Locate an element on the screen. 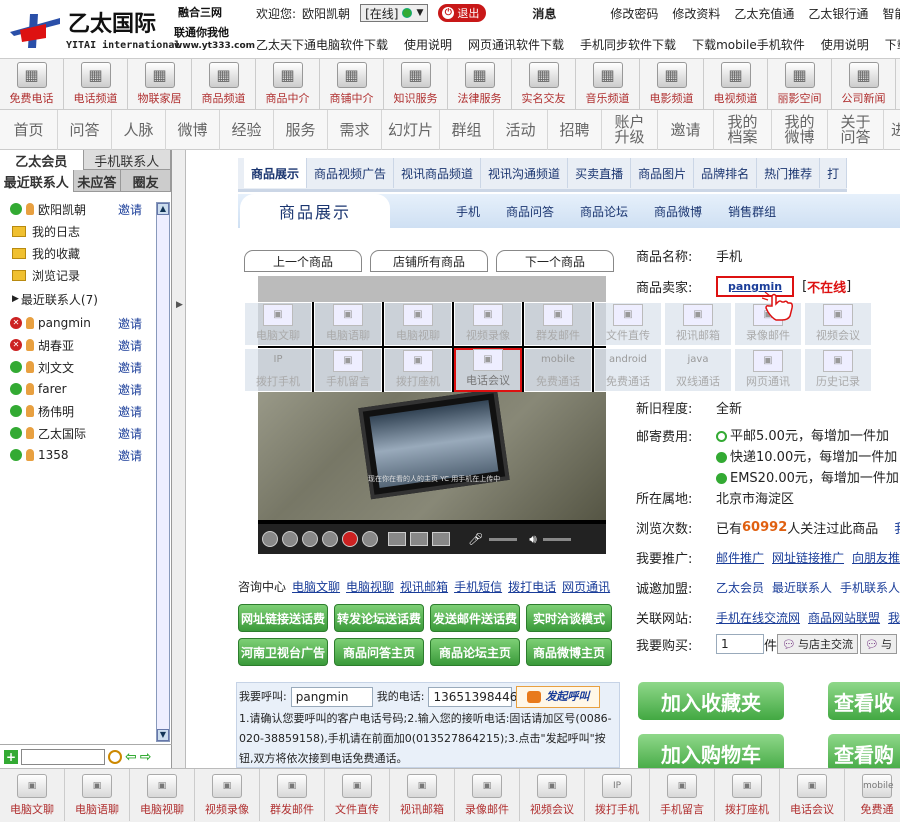 The width and height of the screenshot is (900, 822). bottom-action-5: ▣ 文件直传 is located at coordinates (357, 795).